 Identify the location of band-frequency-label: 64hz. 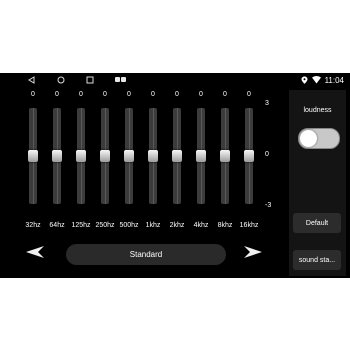
(57, 225).